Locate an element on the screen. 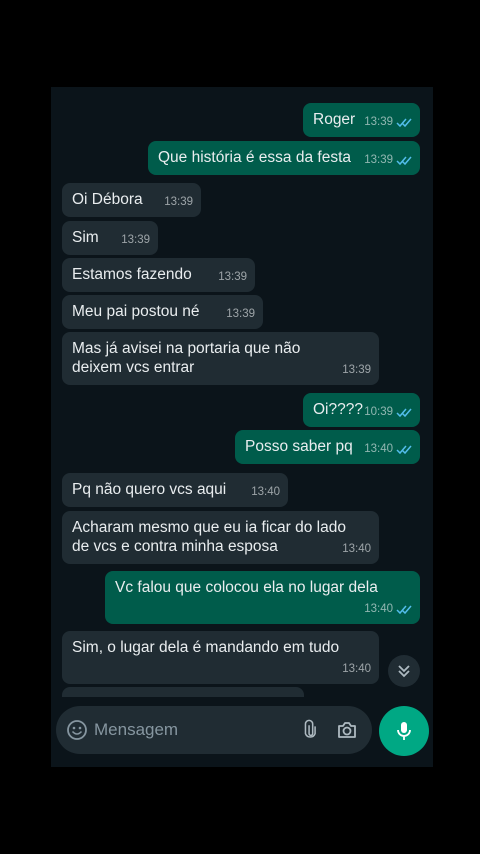  message-outgoing: Roger 13:39 is located at coordinates (361, 120).